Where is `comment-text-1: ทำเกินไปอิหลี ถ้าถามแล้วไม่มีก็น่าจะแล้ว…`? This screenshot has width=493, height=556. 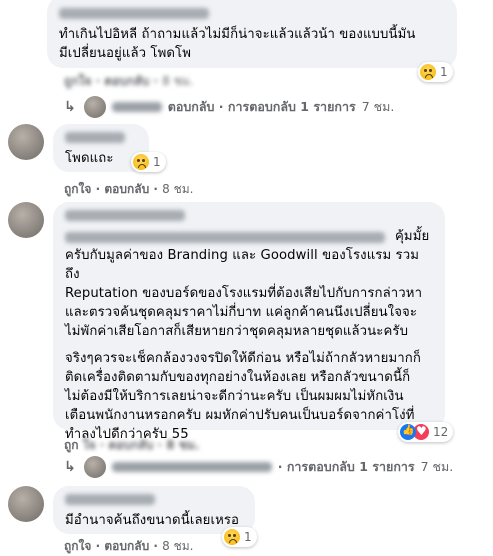
comment-text-1: ทำเกินไปอิหลี ถ้าถามแล้วไม่มีก็น่าจะแล้ว… is located at coordinates (237, 44).